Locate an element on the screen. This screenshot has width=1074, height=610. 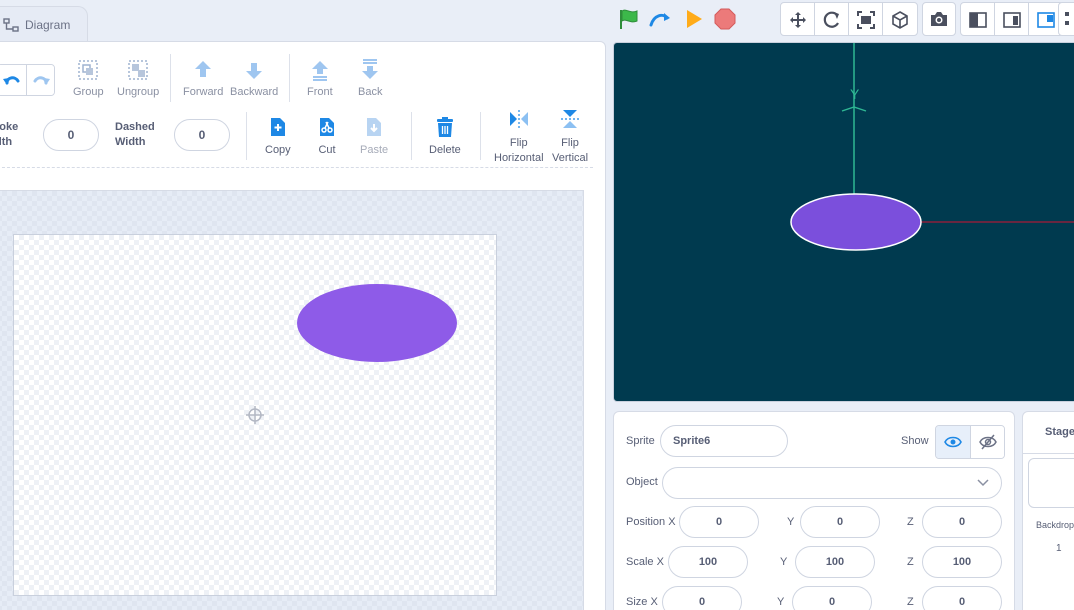
more-icon is located at coordinates (1066, 19).